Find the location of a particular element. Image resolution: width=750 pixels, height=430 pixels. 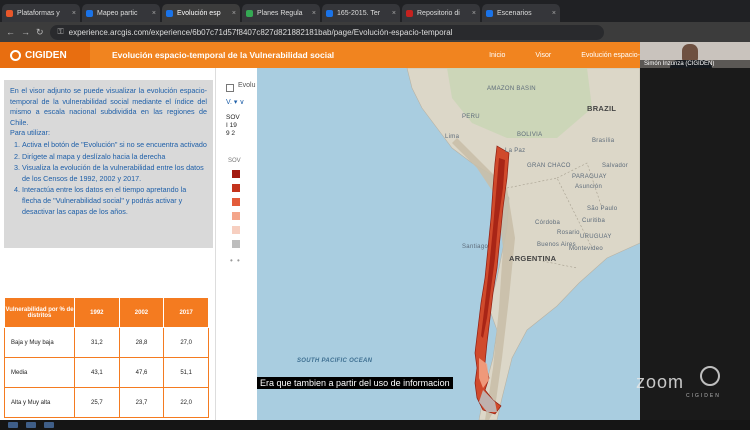

nav-visor: Visor is located at coordinates (543, 55).